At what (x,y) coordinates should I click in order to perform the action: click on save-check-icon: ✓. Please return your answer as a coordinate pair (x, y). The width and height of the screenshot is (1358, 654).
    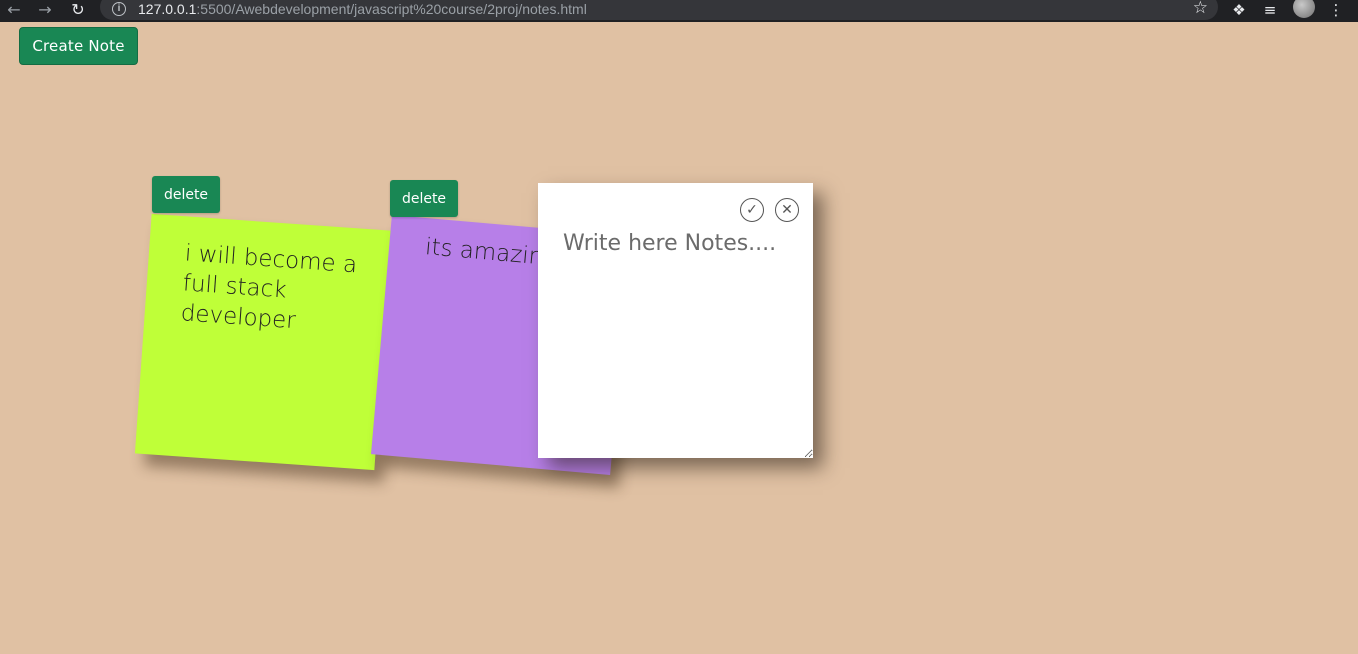
    Looking at the image, I should click on (752, 210).